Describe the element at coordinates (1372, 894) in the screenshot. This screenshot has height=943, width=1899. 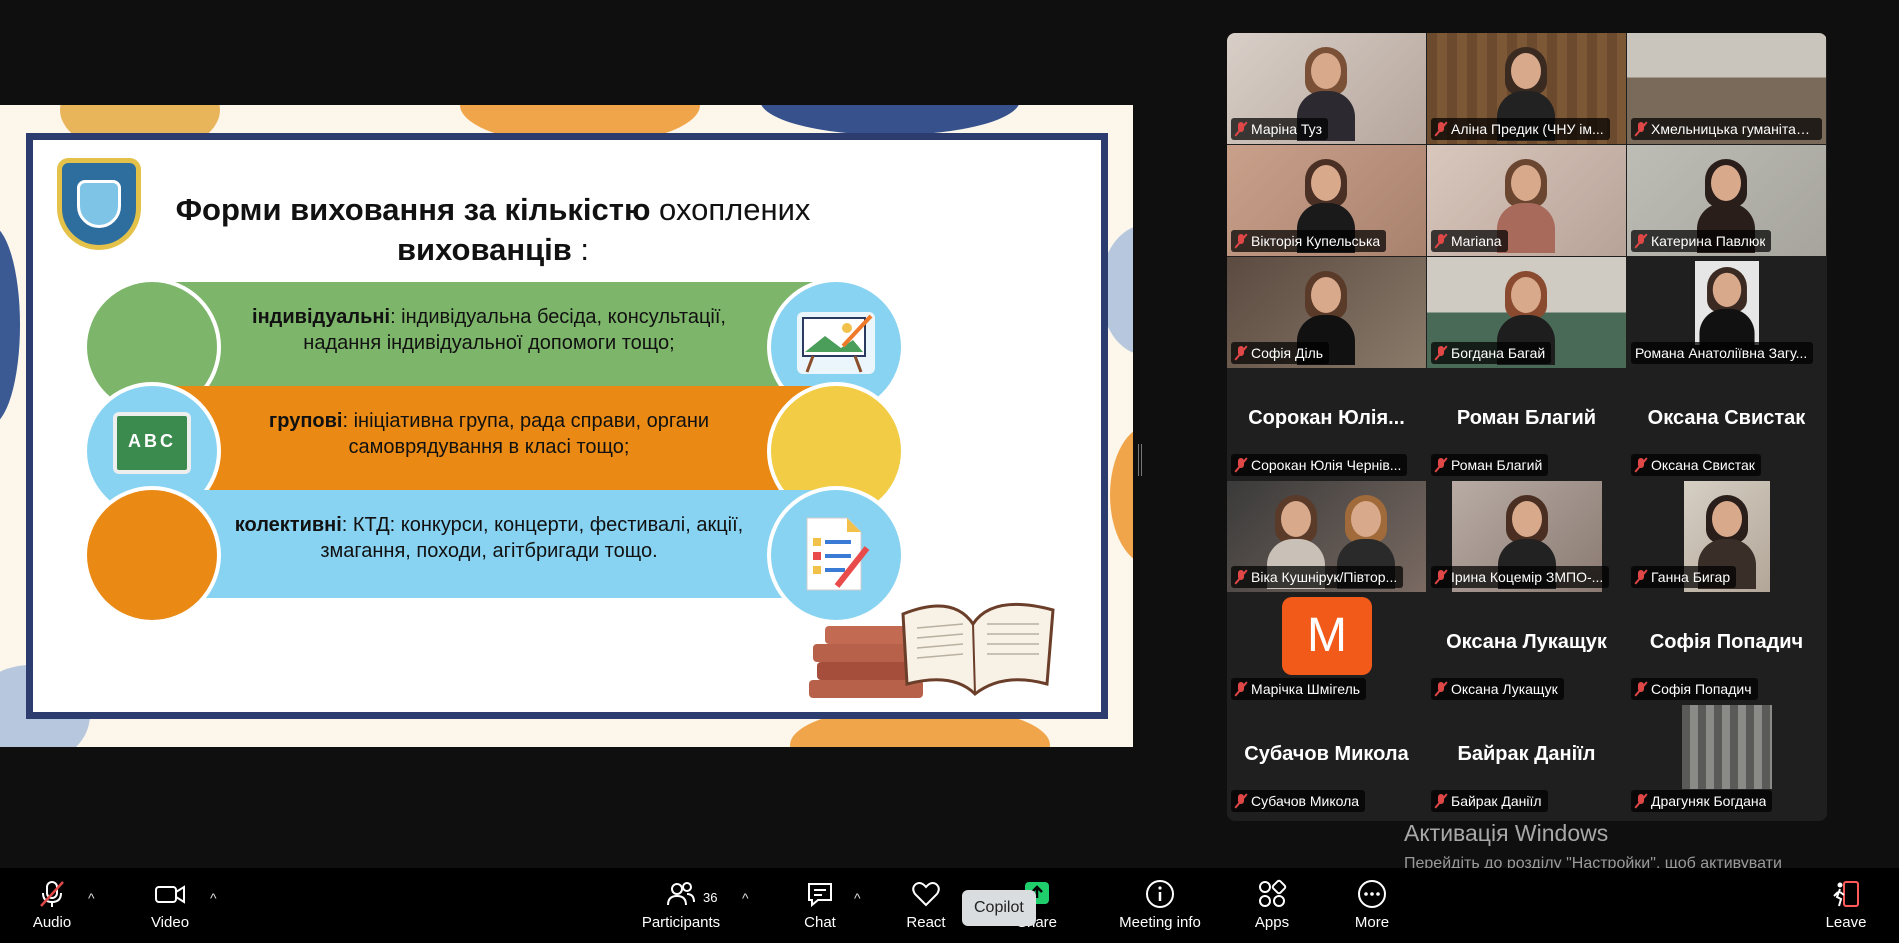
I see `more-dots-icon` at that location.